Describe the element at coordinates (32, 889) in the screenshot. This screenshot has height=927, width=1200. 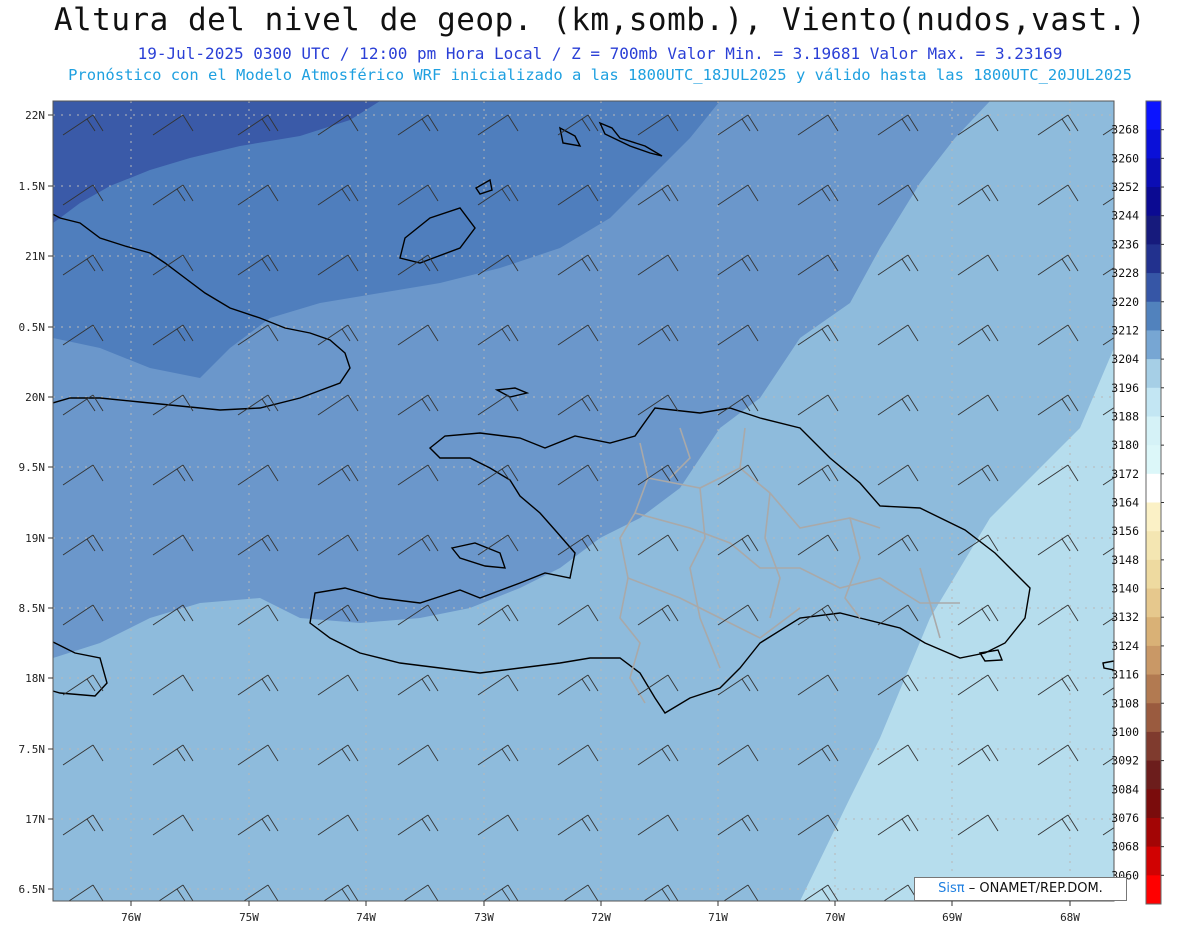
I see `latitude-label: 6.5N` at that location.